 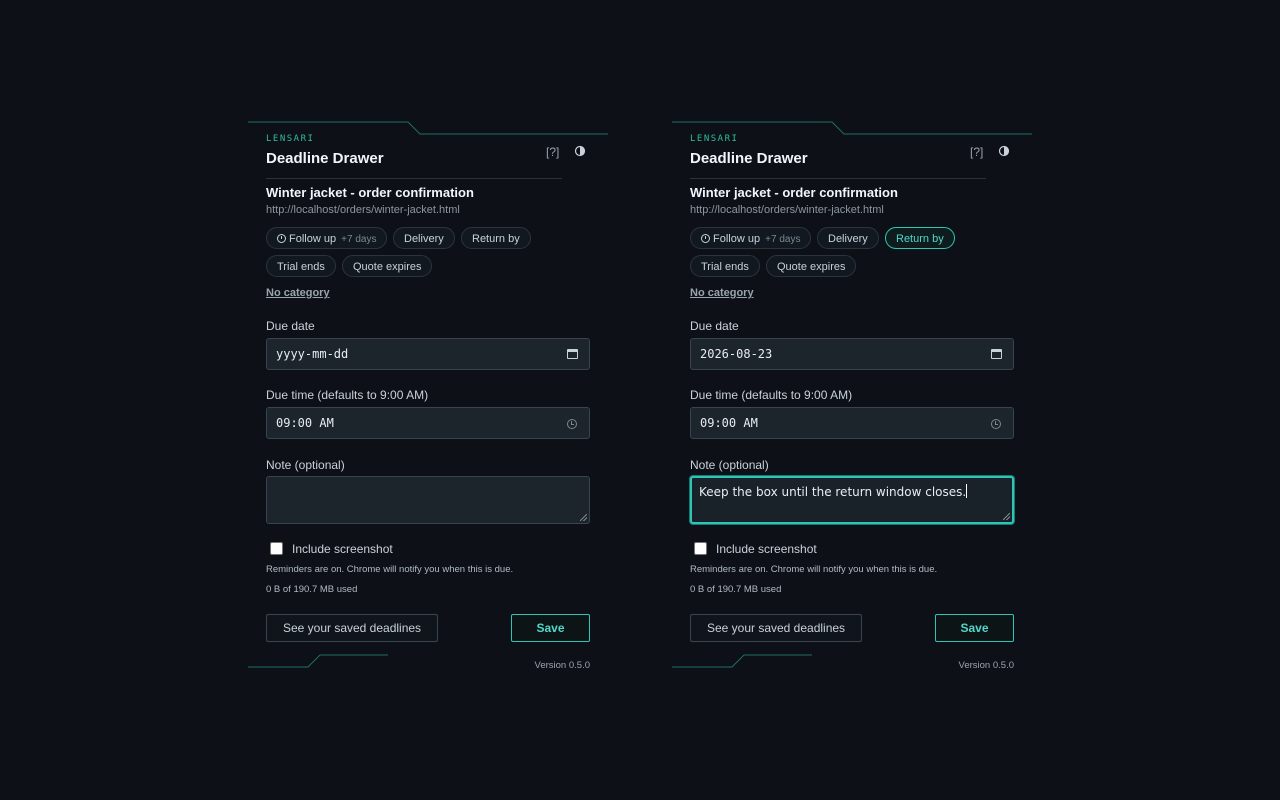 What do you see at coordinates (852, 354) in the screenshot?
I see `due-date-input: 2026-08-23` at bounding box center [852, 354].